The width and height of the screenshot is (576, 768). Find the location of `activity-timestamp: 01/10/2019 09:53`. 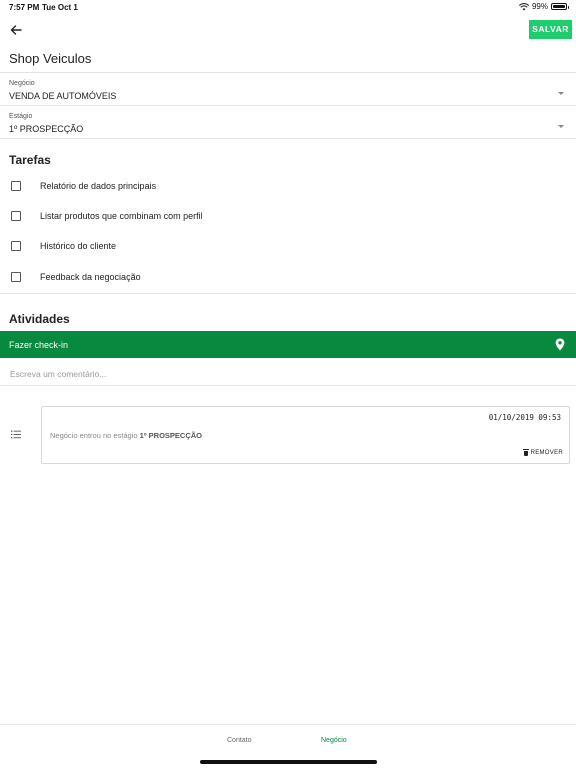

activity-timestamp: 01/10/2019 09:53 is located at coordinates (524, 417).